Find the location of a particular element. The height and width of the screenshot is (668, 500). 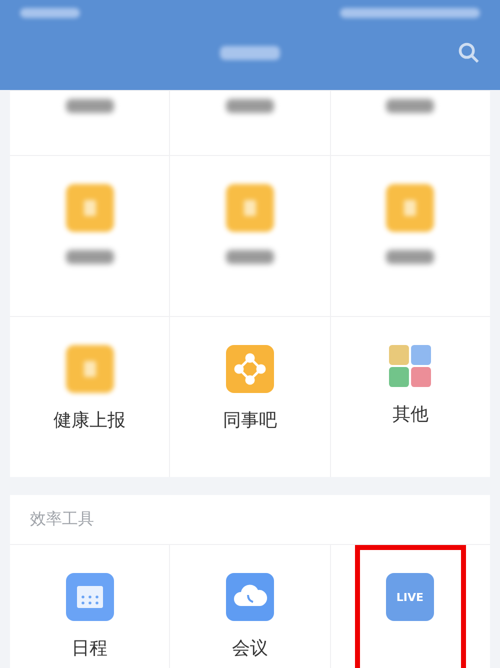

app-label: 其他 is located at coordinates (410, 415).